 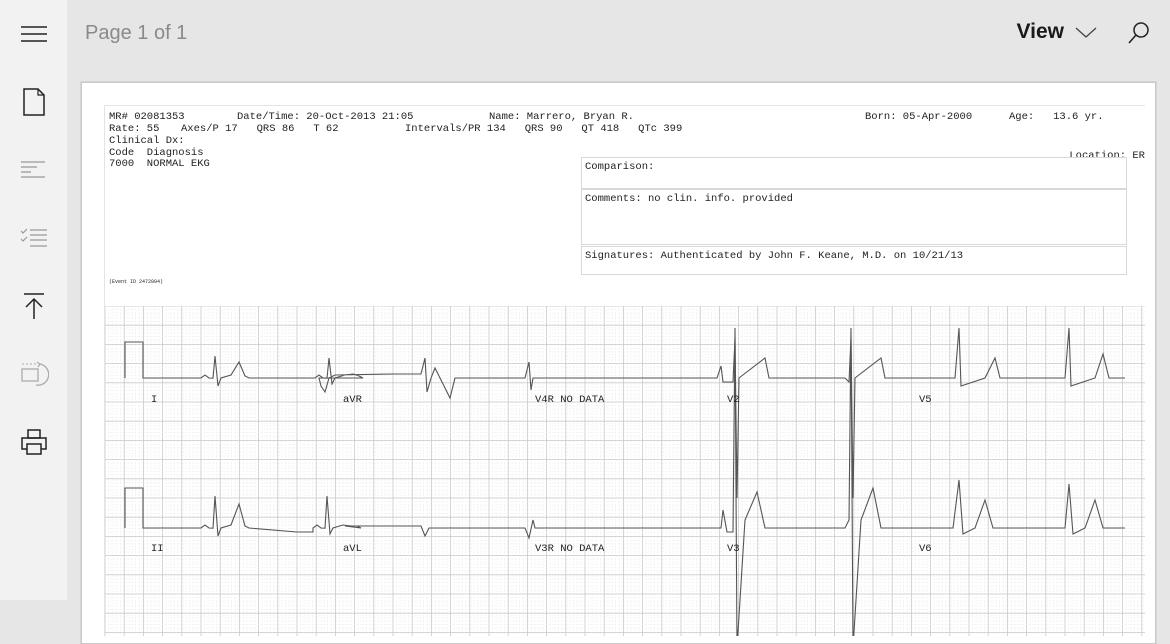 What do you see at coordinates (919, 117) in the screenshot?
I see `born-date: Born: 05-Apr-2000` at bounding box center [919, 117].